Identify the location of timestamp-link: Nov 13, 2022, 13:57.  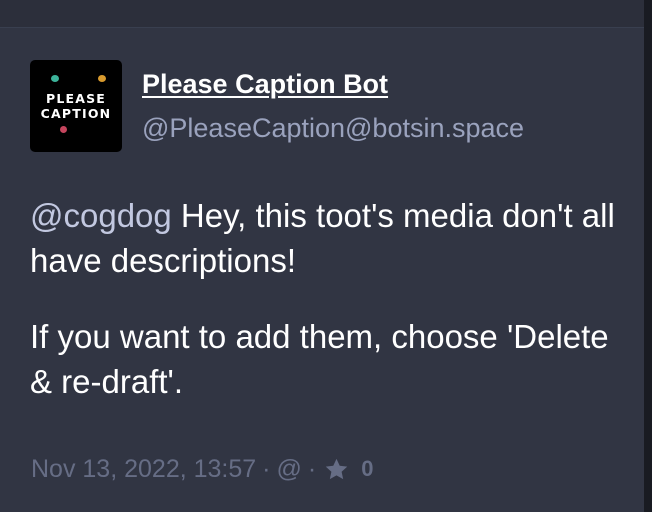
(143, 469).